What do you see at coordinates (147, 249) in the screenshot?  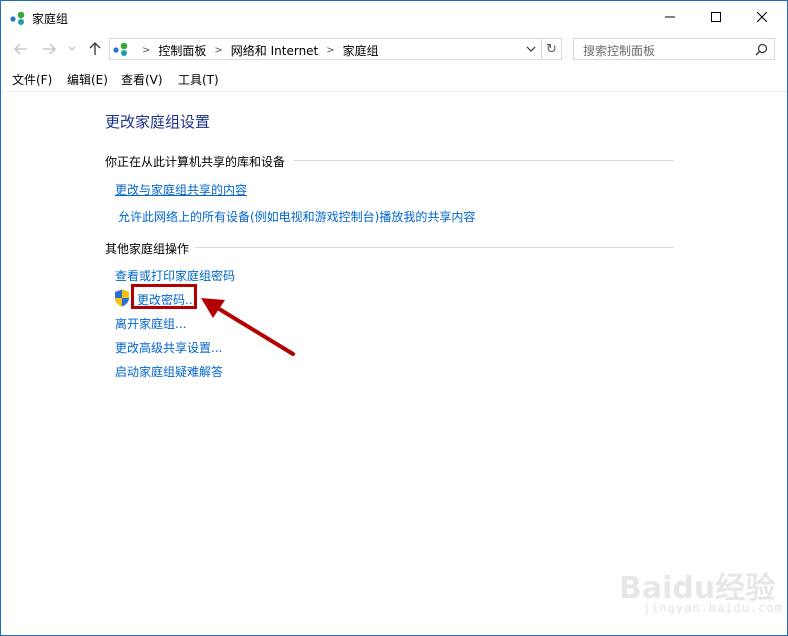 I see `section-heading-other-actions: 其他家庭组操作` at bounding box center [147, 249].